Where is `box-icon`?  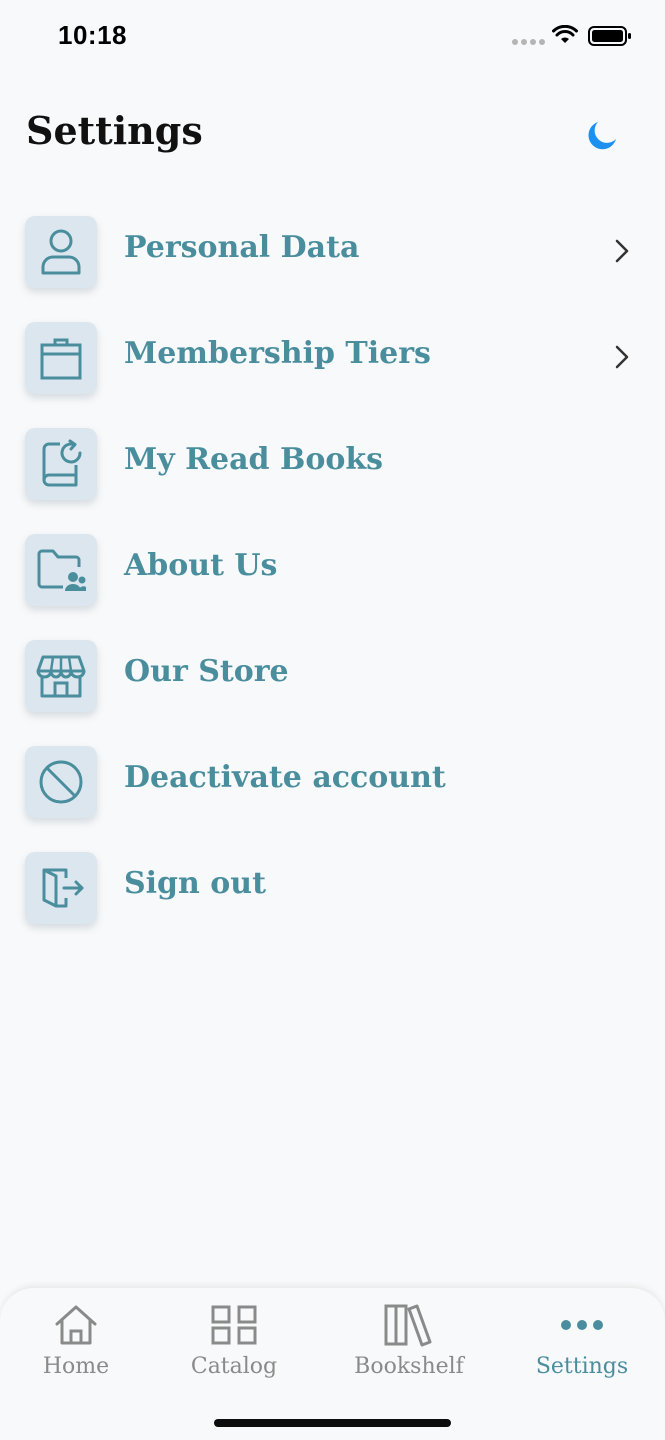 box-icon is located at coordinates (61, 359).